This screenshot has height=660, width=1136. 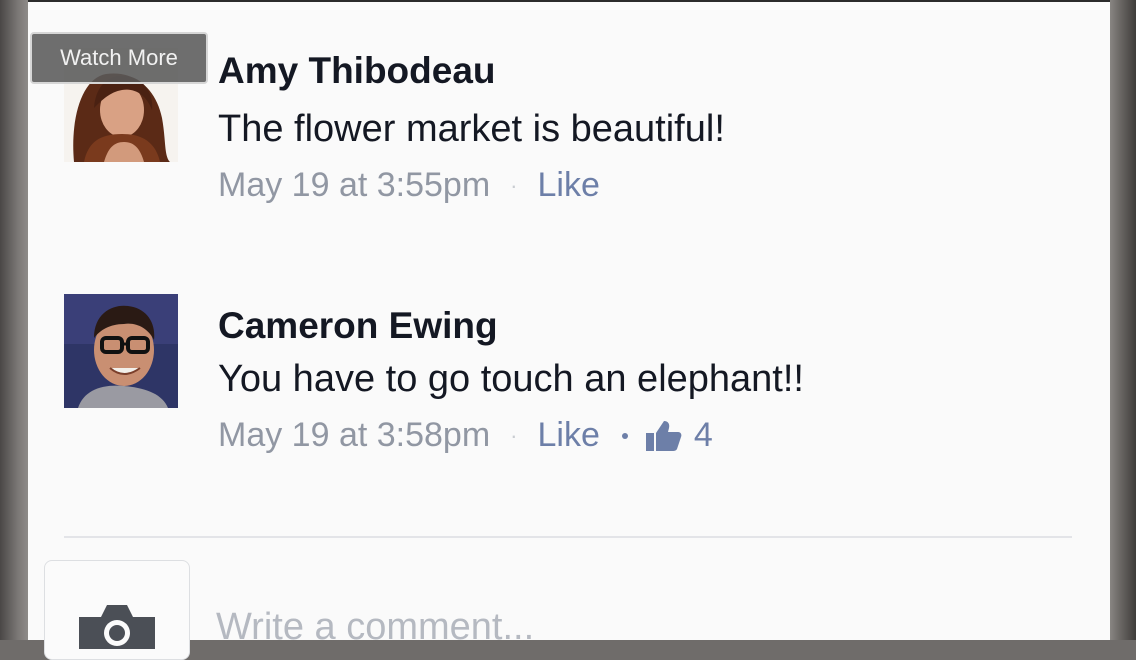 I want to click on watch-more-button: Watch More, so click(x=119, y=58).